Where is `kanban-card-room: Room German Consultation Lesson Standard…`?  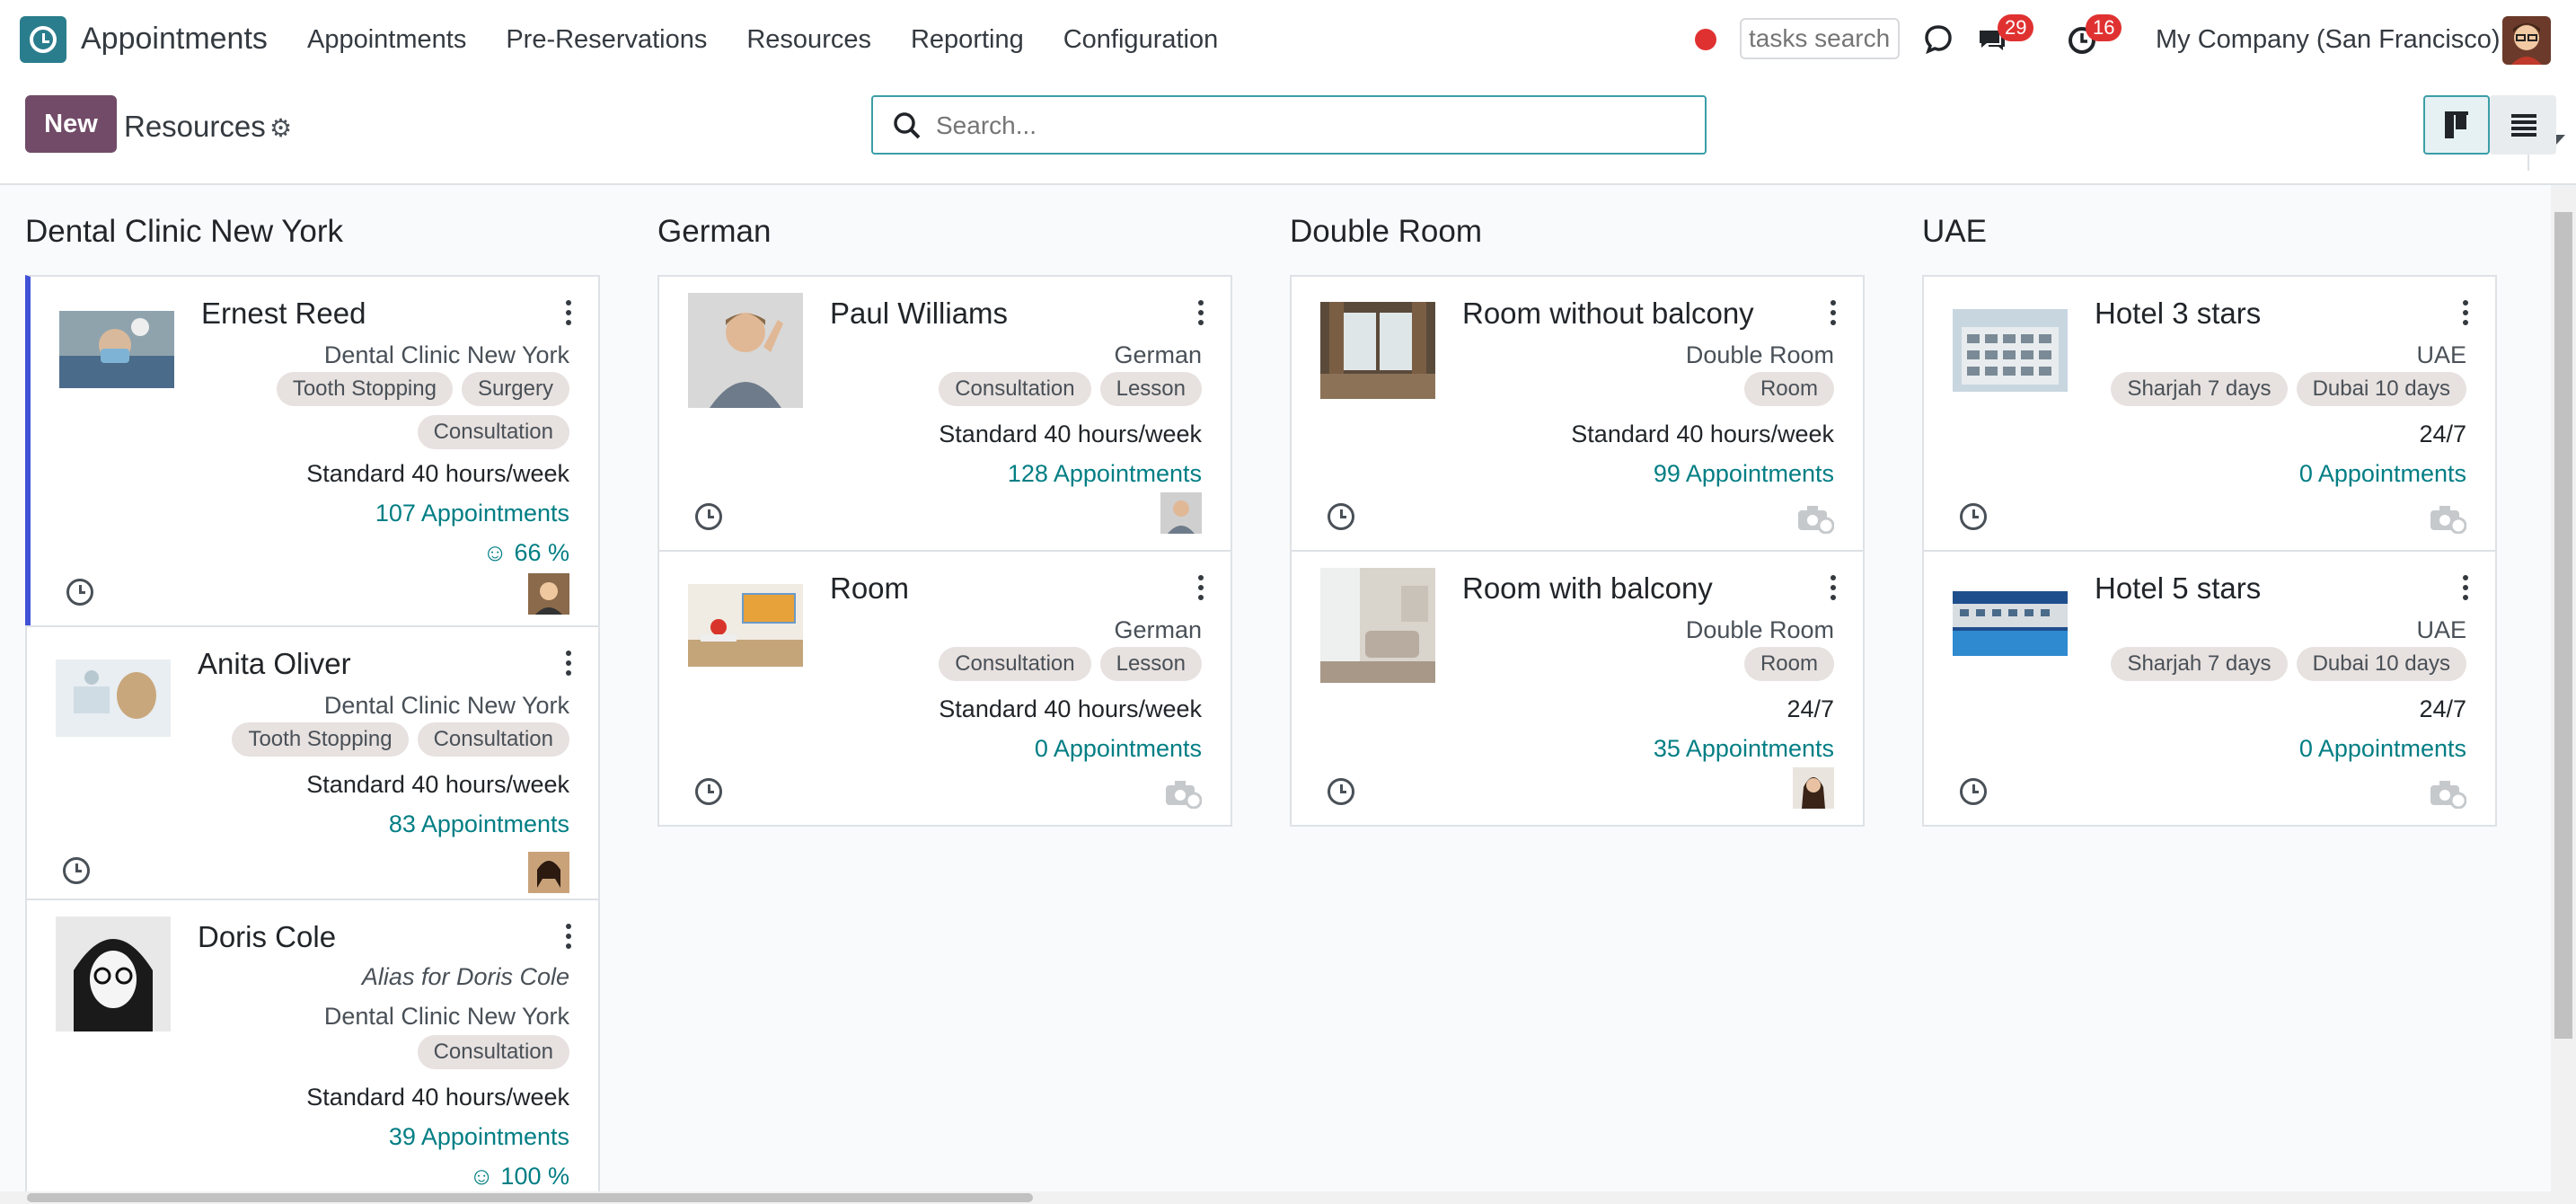 kanban-card-room: Room German Consultation Lesson Standard… is located at coordinates (944, 688).